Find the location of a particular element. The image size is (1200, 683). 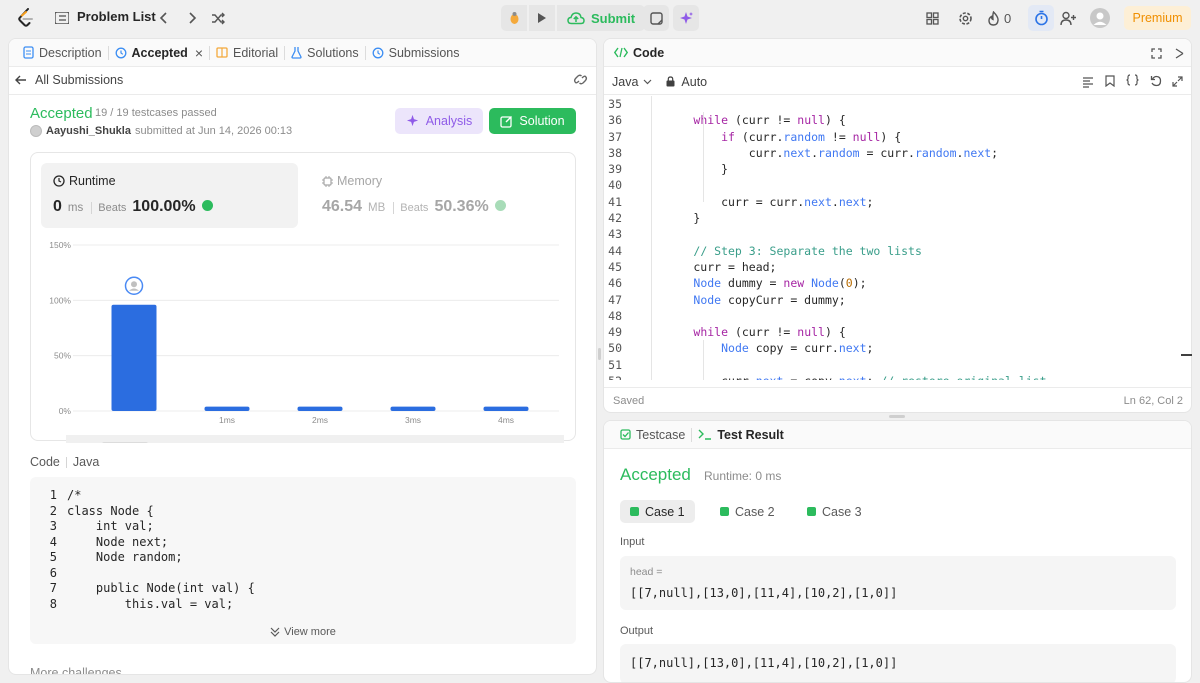

editor-line: 48 is located at coordinates (897, 316).